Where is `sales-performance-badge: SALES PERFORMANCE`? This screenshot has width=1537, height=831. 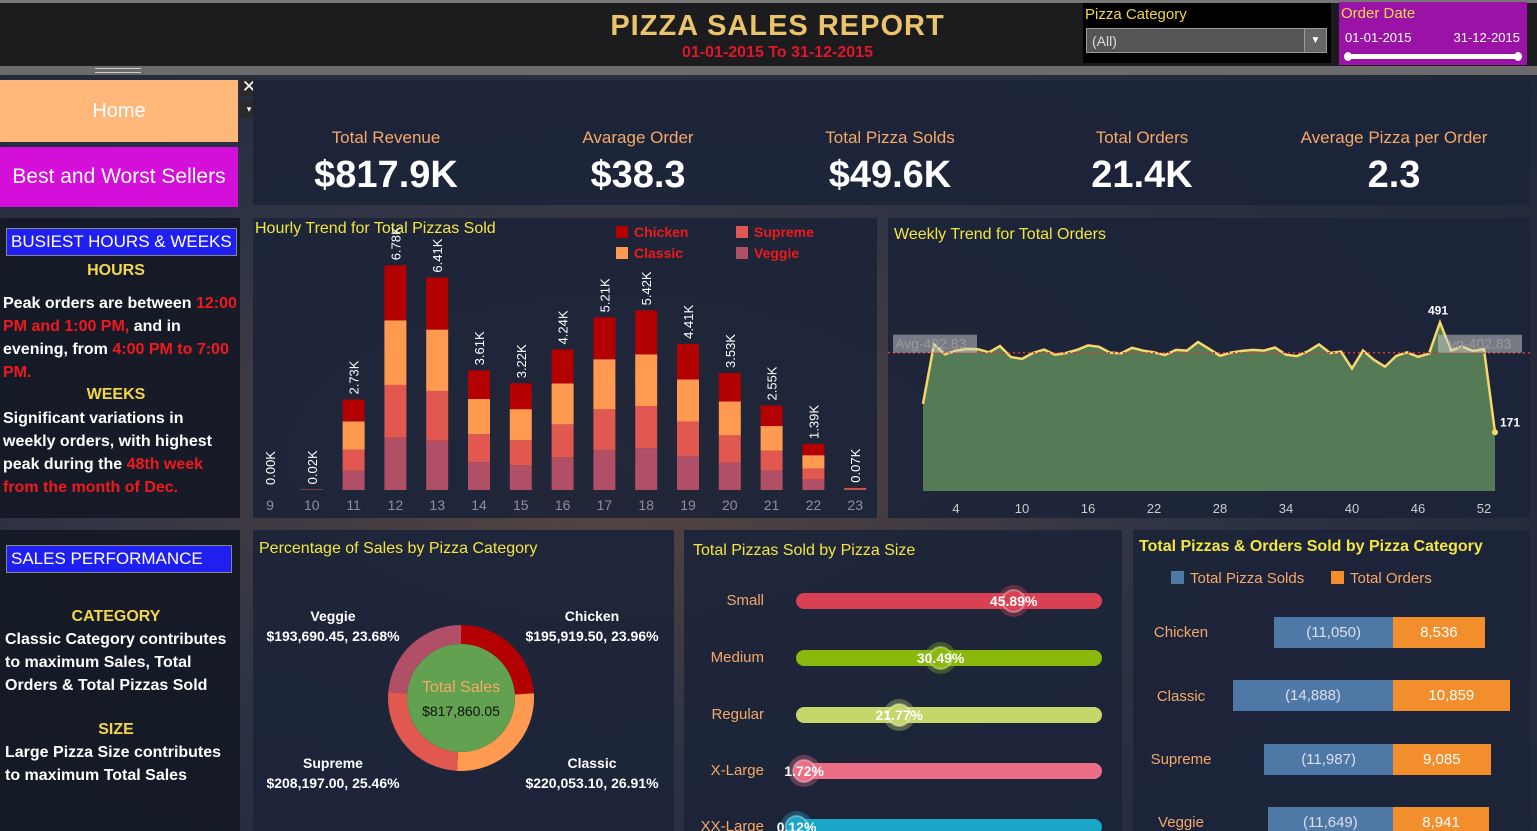 sales-performance-badge: SALES PERFORMANCE is located at coordinates (119, 559).